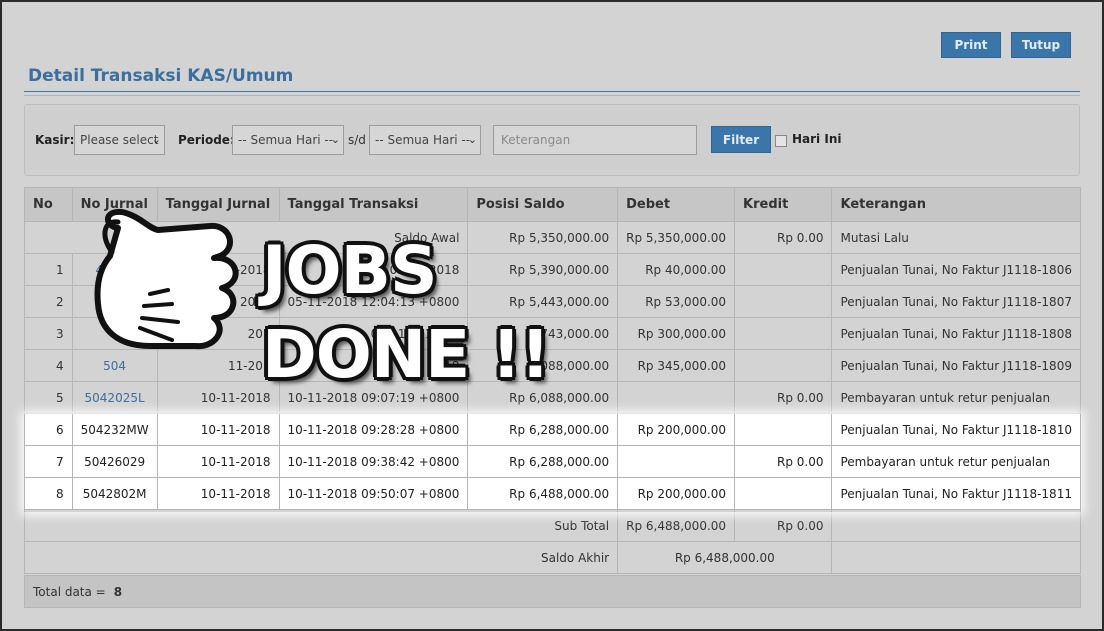 This screenshot has height=631, width=1104. Describe the element at coordinates (118, 591) in the screenshot. I see `total-data-value: 8` at that location.